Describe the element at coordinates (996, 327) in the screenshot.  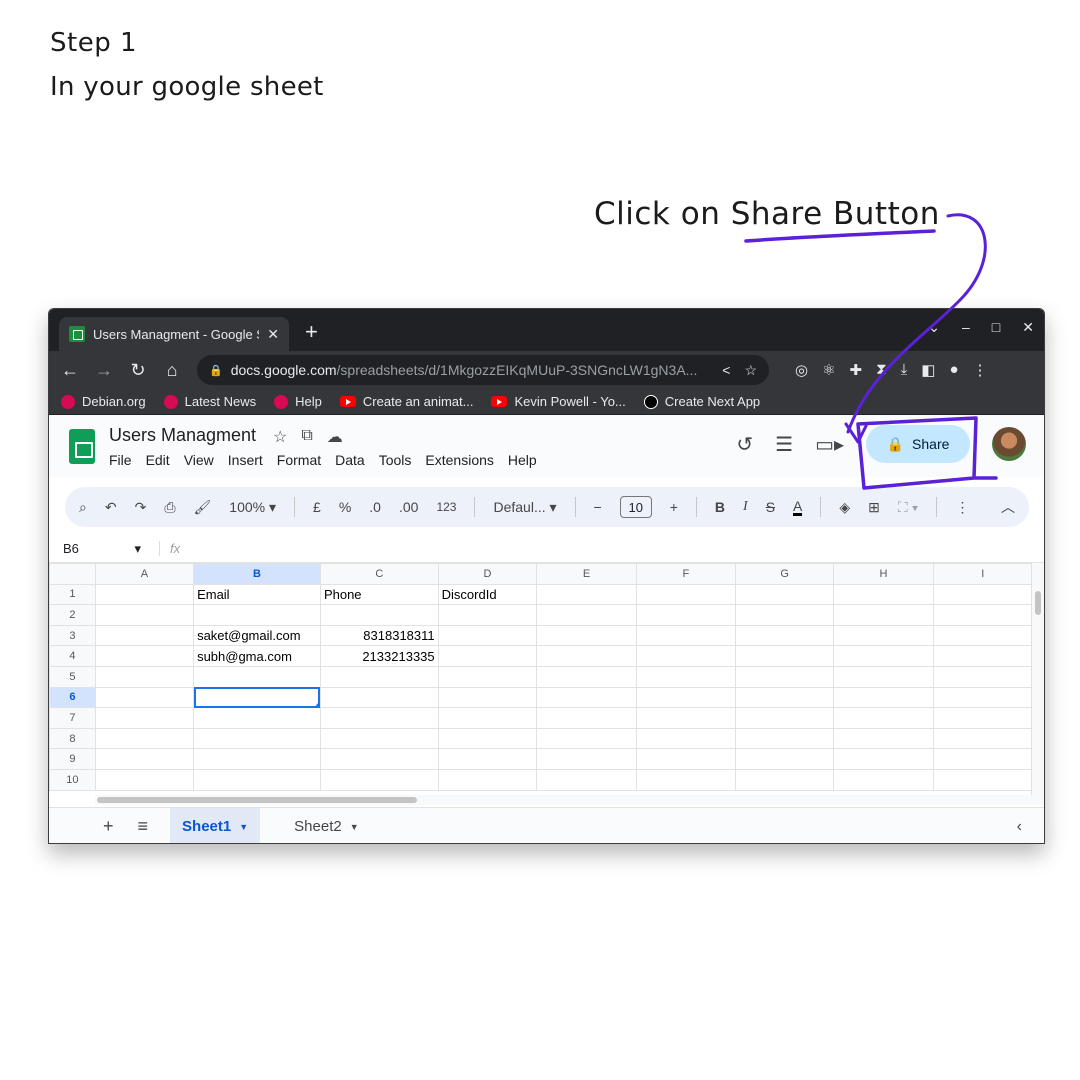
I see `maximize-icon: □` at that location.